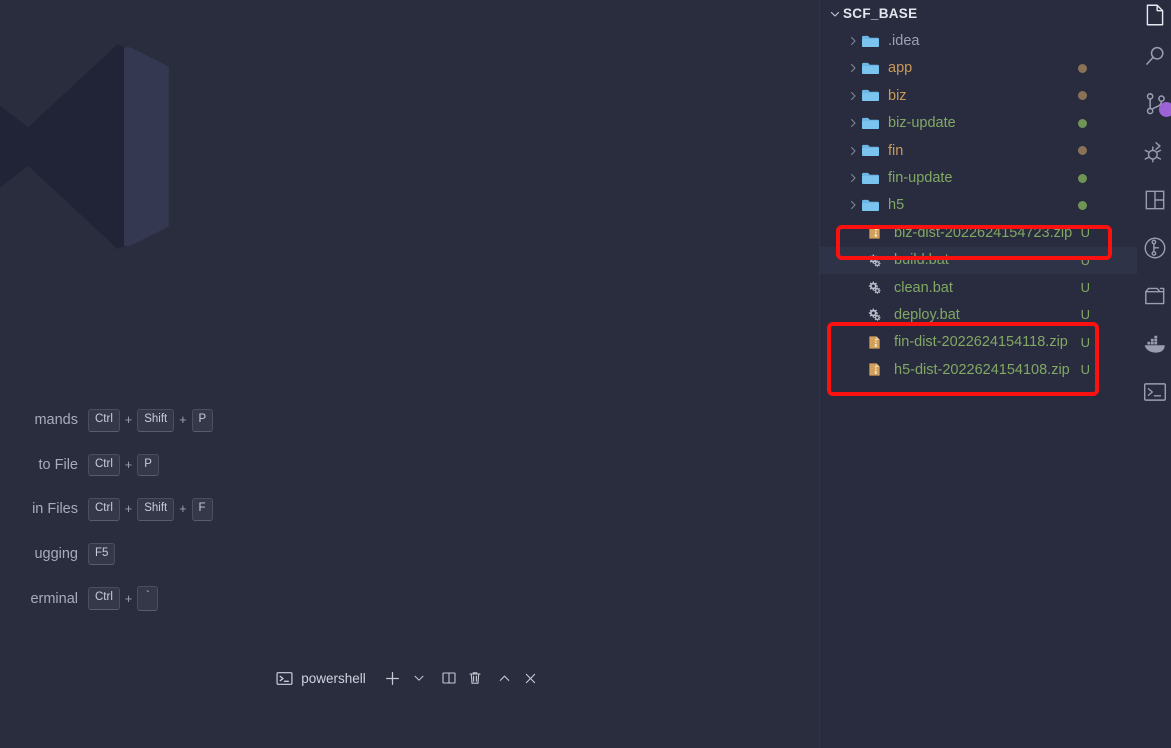  What do you see at coordinates (1154, 248) in the screenshot?
I see `testing-icon` at bounding box center [1154, 248].